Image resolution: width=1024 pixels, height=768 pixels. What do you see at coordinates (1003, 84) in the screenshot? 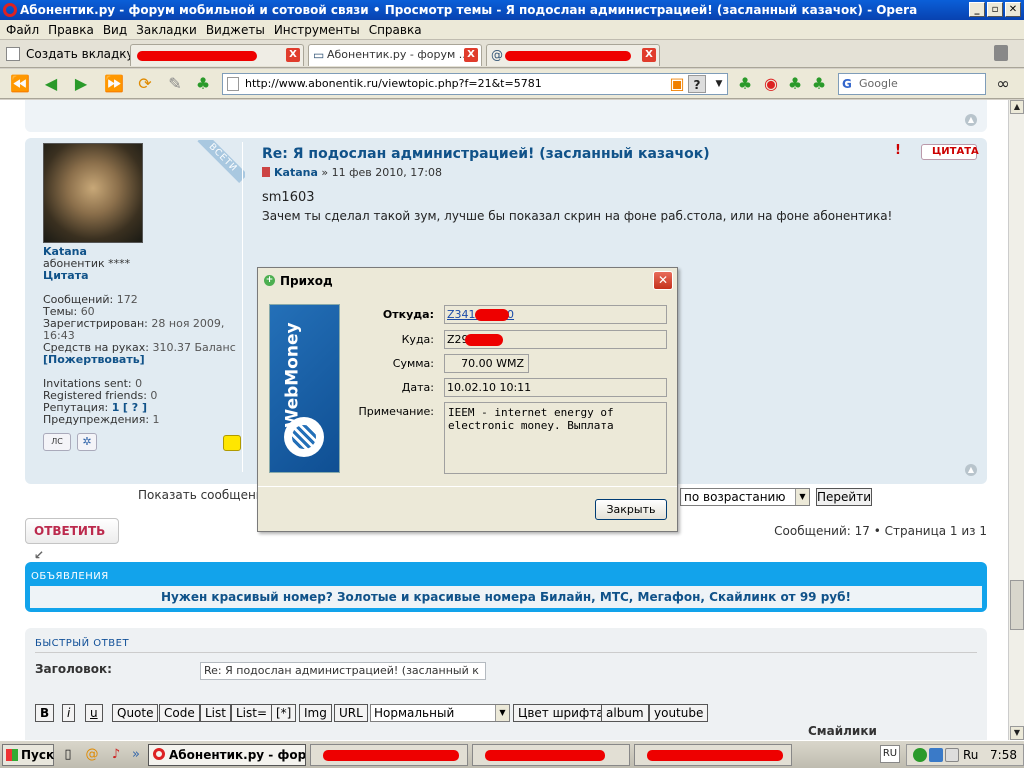
I see `glasses-icon: ∞` at bounding box center [1003, 84].